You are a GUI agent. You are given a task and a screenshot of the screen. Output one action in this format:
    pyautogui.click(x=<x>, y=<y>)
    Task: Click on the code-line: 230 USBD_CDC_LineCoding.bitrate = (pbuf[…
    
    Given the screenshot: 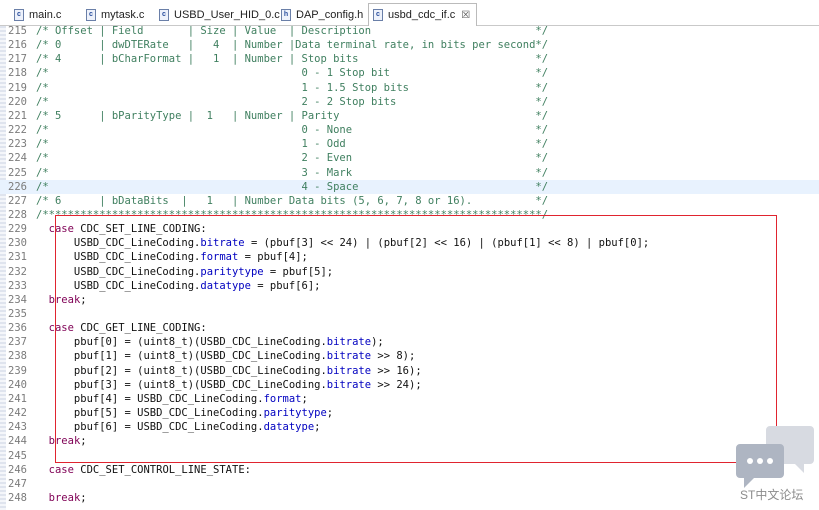 What is the action you would take?
    pyautogui.click(x=409, y=243)
    